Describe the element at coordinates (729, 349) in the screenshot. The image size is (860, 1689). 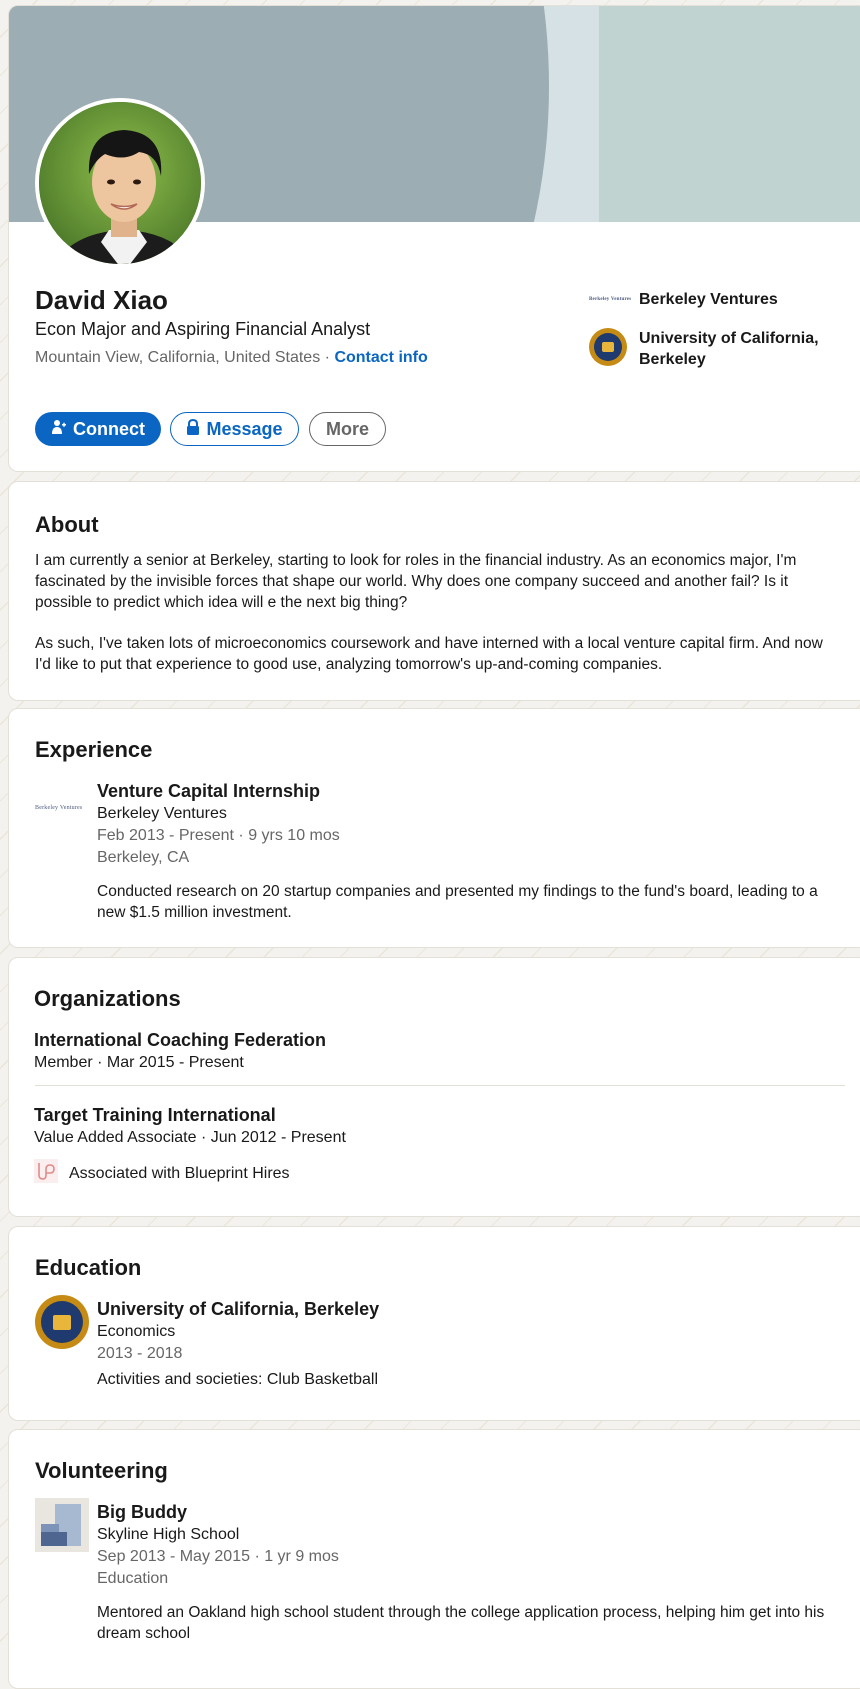
I see `side-school-name: University of California, Berkeley` at that location.